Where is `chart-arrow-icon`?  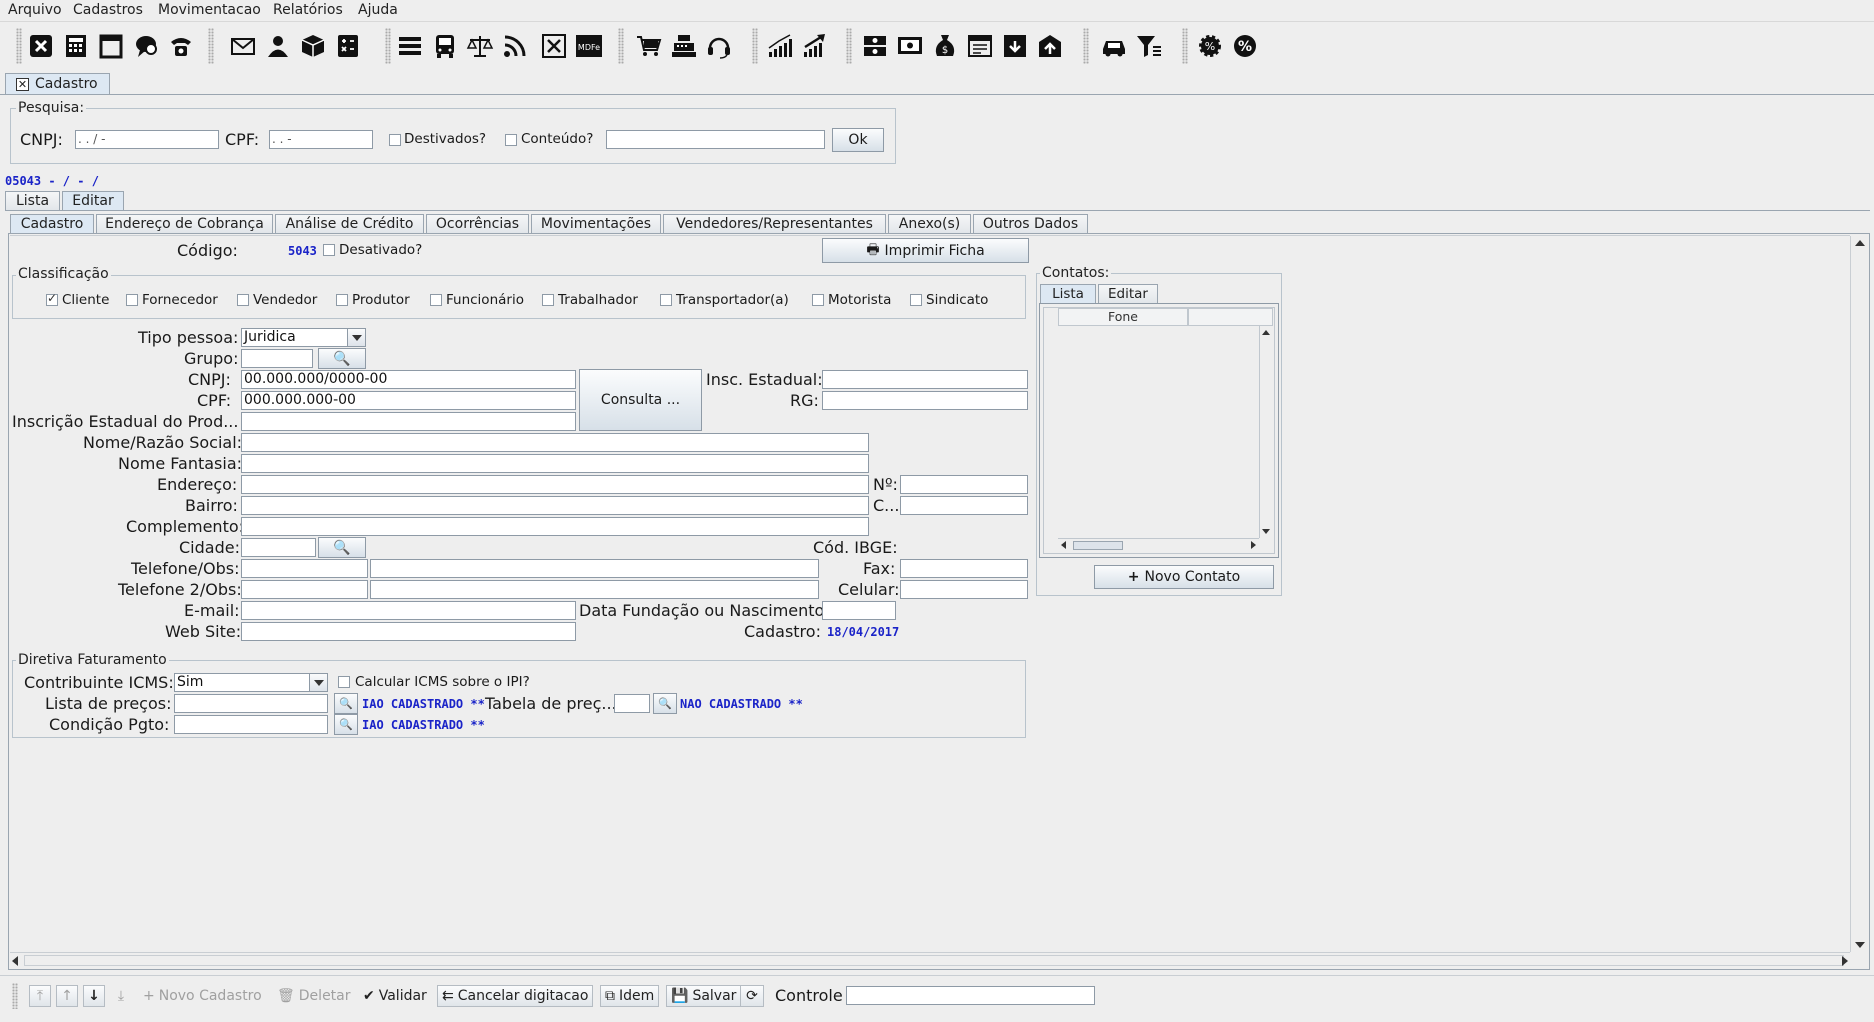 chart-arrow-icon is located at coordinates (815, 46).